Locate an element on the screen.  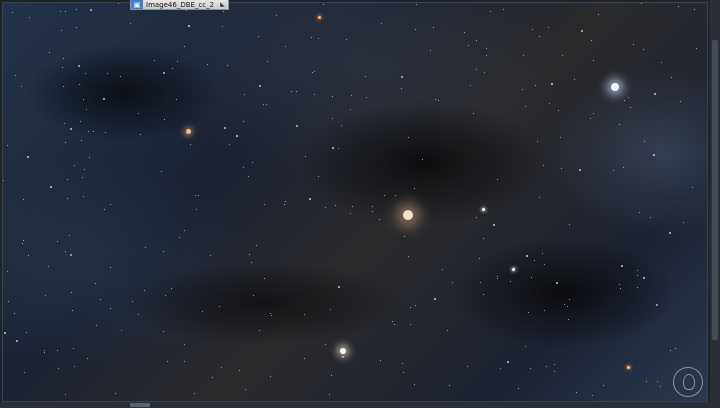
collapse-icon: ◣ is located at coordinates (222, 4).